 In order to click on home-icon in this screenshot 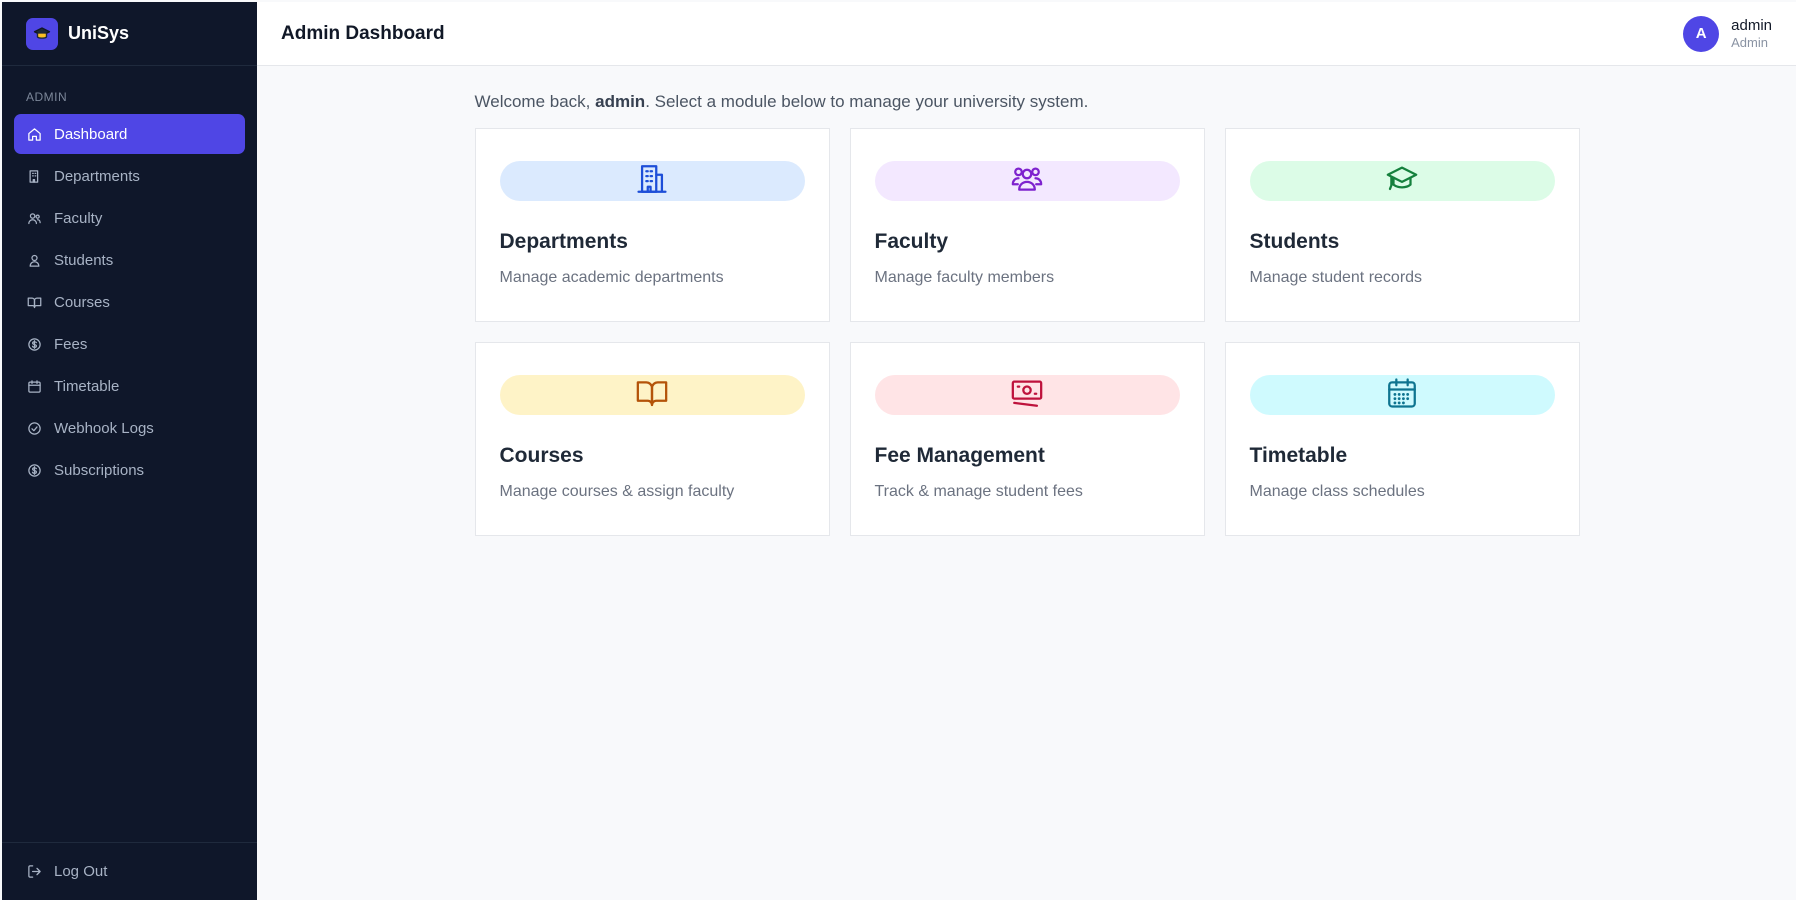, I will do `click(34, 134)`.